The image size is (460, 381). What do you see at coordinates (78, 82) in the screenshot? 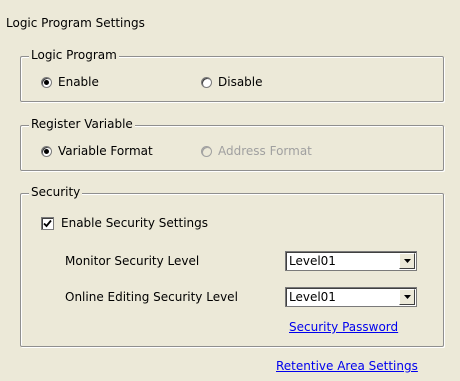
I see `enable-radio-label: Enable` at bounding box center [78, 82].